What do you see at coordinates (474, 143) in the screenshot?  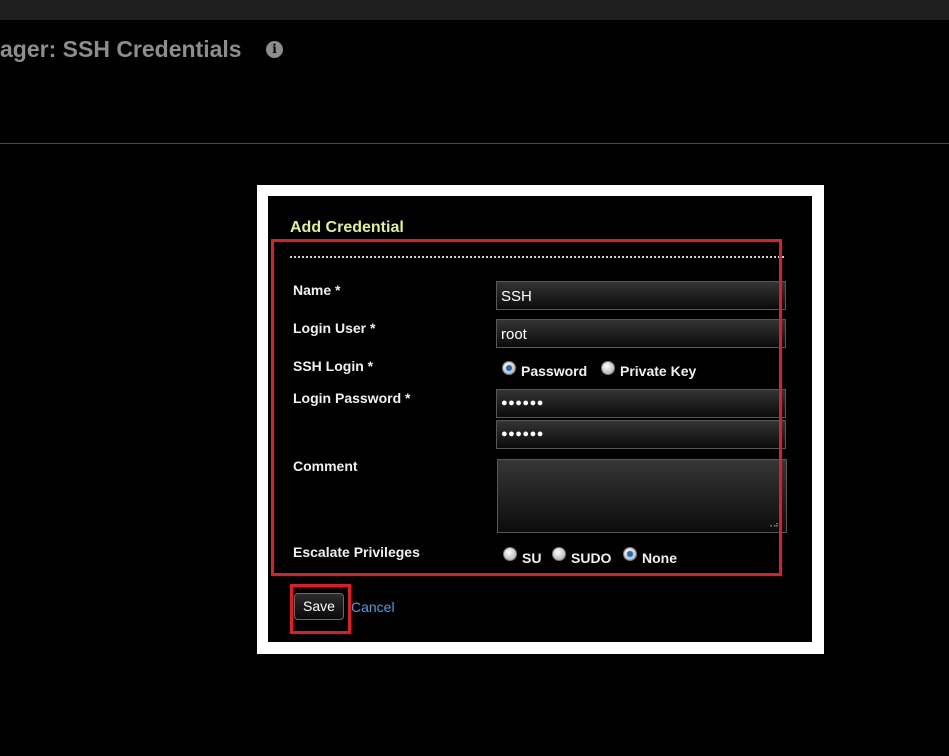 I see `header-divider` at bounding box center [474, 143].